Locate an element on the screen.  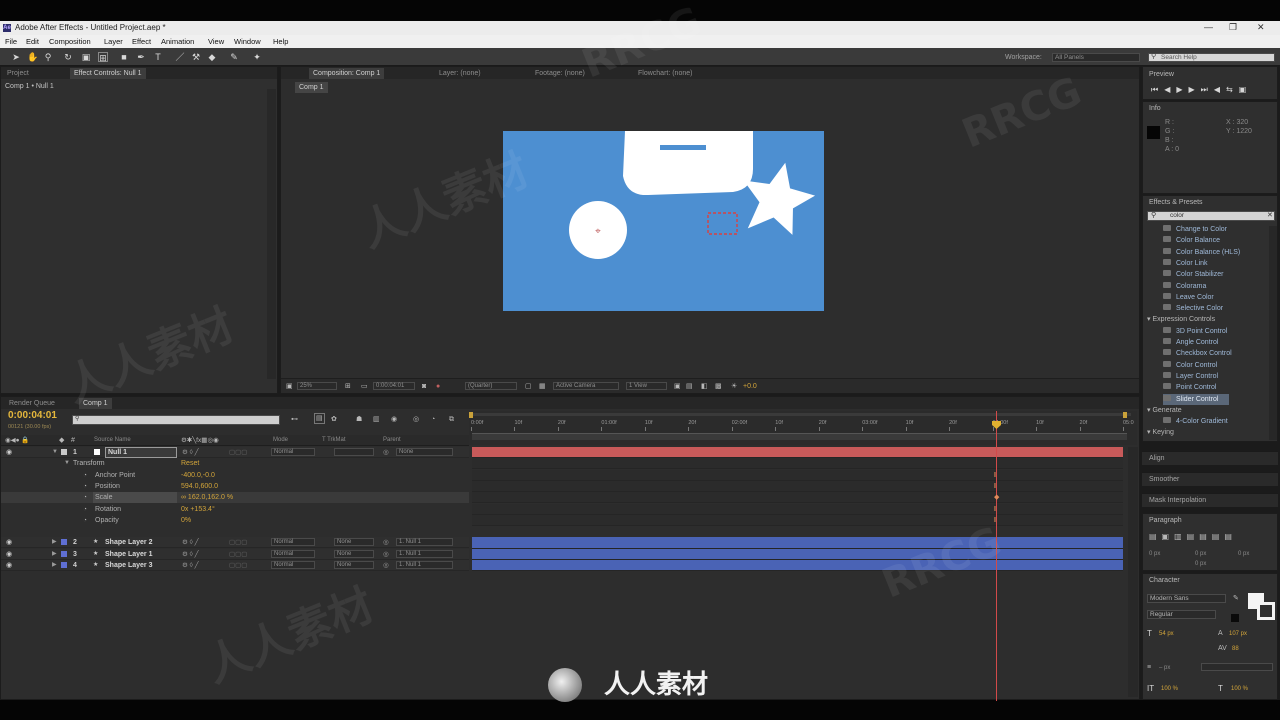
workspace-dropdown: All Panels is located at coordinates (1096, 57).